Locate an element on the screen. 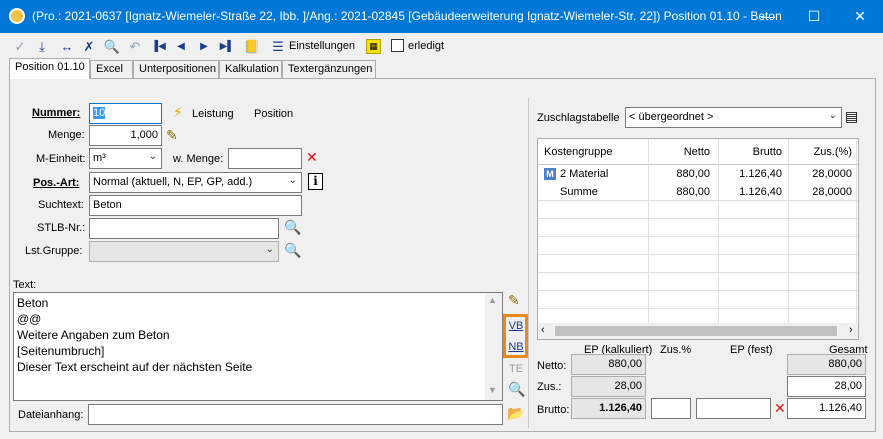 The width and height of the screenshot is (883, 439). ep-fest-header: EP (fest) is located at coordinates (751, 350).